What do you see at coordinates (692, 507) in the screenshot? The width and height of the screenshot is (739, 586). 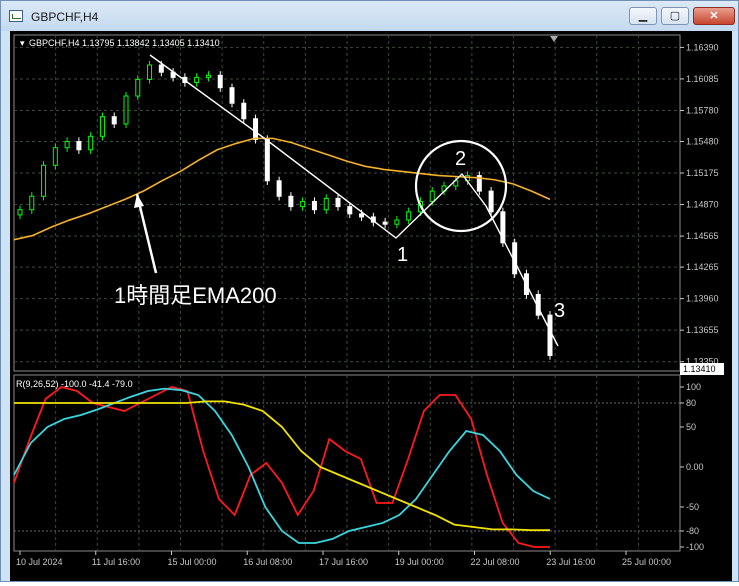 I see `osc-tick-label: -50` at bounding box center [692, 507].